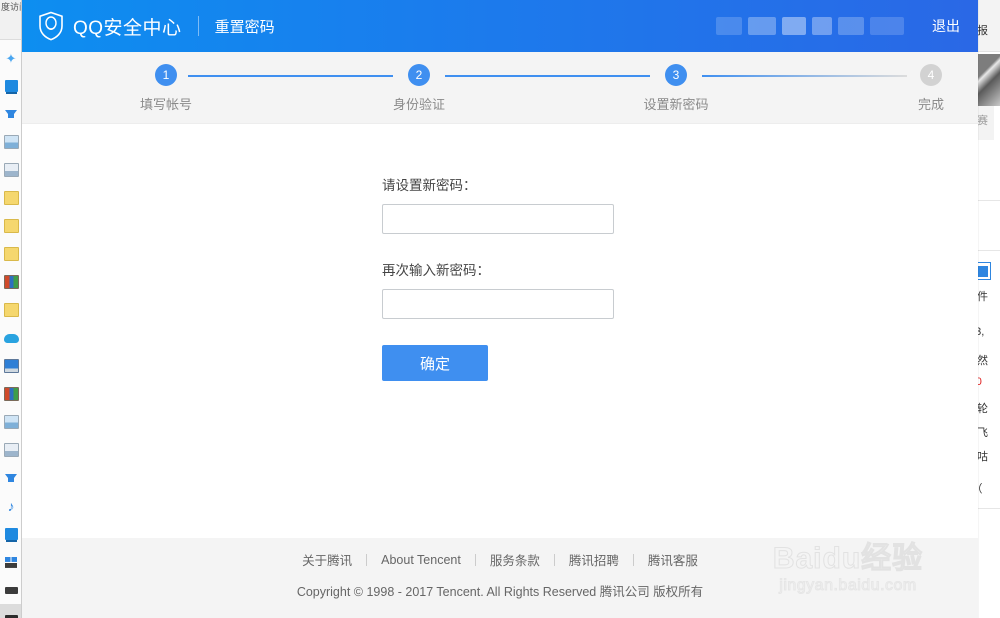 This screenshot has width=1000, height=618. Describe the element at coordinates (498, 219) in the screenshot. I see `new-password-input` at that location.